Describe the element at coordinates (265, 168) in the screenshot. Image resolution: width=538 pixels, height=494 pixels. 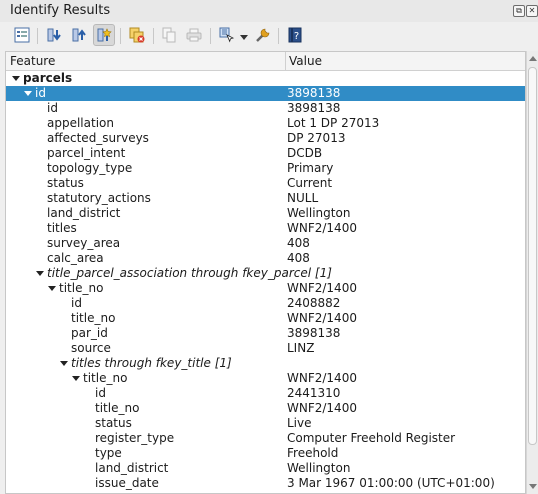
I see `tree-row: topology_type Primary` at that location.